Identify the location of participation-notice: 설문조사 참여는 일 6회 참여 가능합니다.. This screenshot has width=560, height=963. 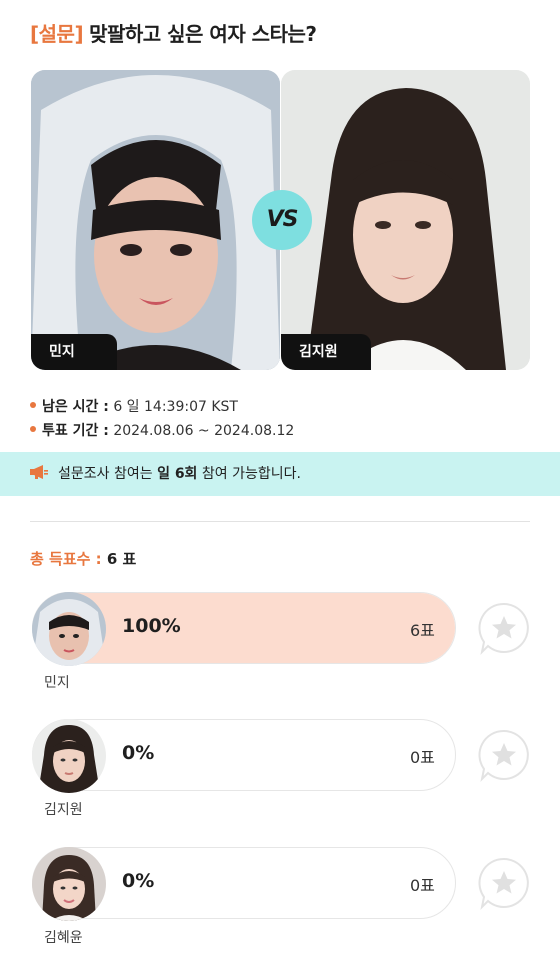
(280, 474).